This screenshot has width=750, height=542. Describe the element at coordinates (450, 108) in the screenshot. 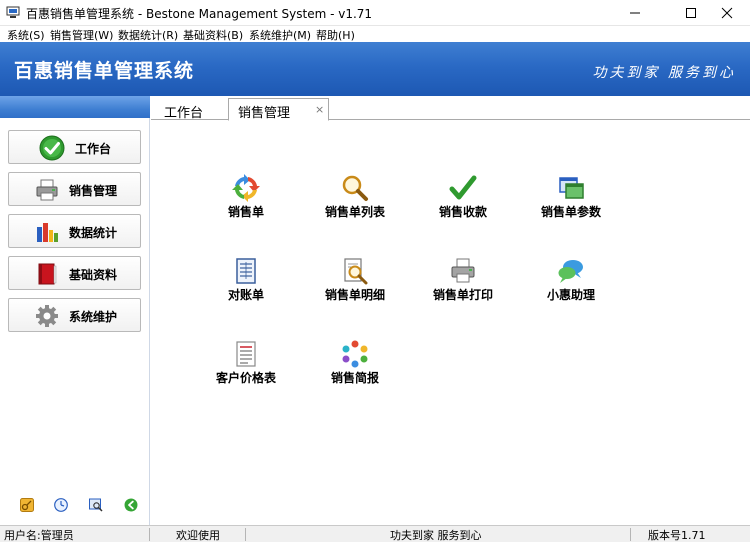

I see `tab-strip: 工作台 销售管理 ×` at that location.